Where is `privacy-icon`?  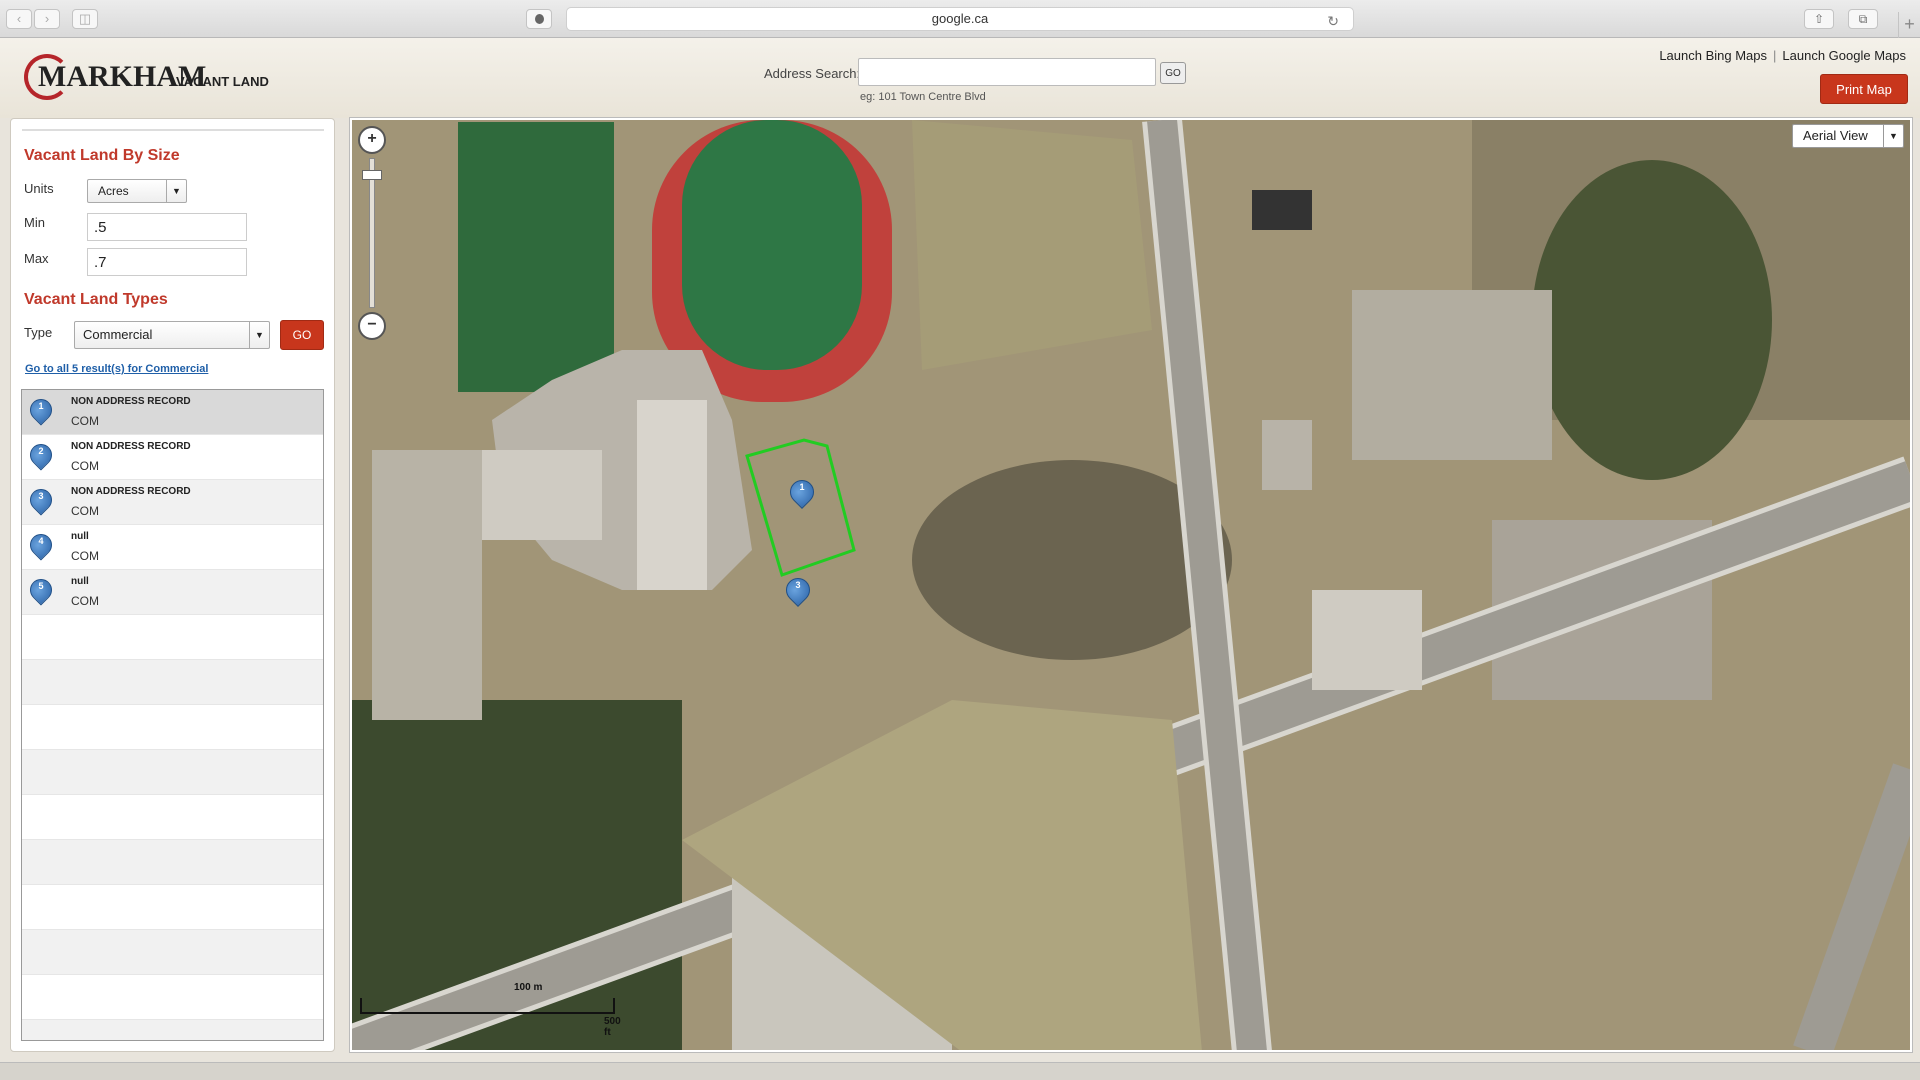 privacy-icon is located at coordinates (539, 19).